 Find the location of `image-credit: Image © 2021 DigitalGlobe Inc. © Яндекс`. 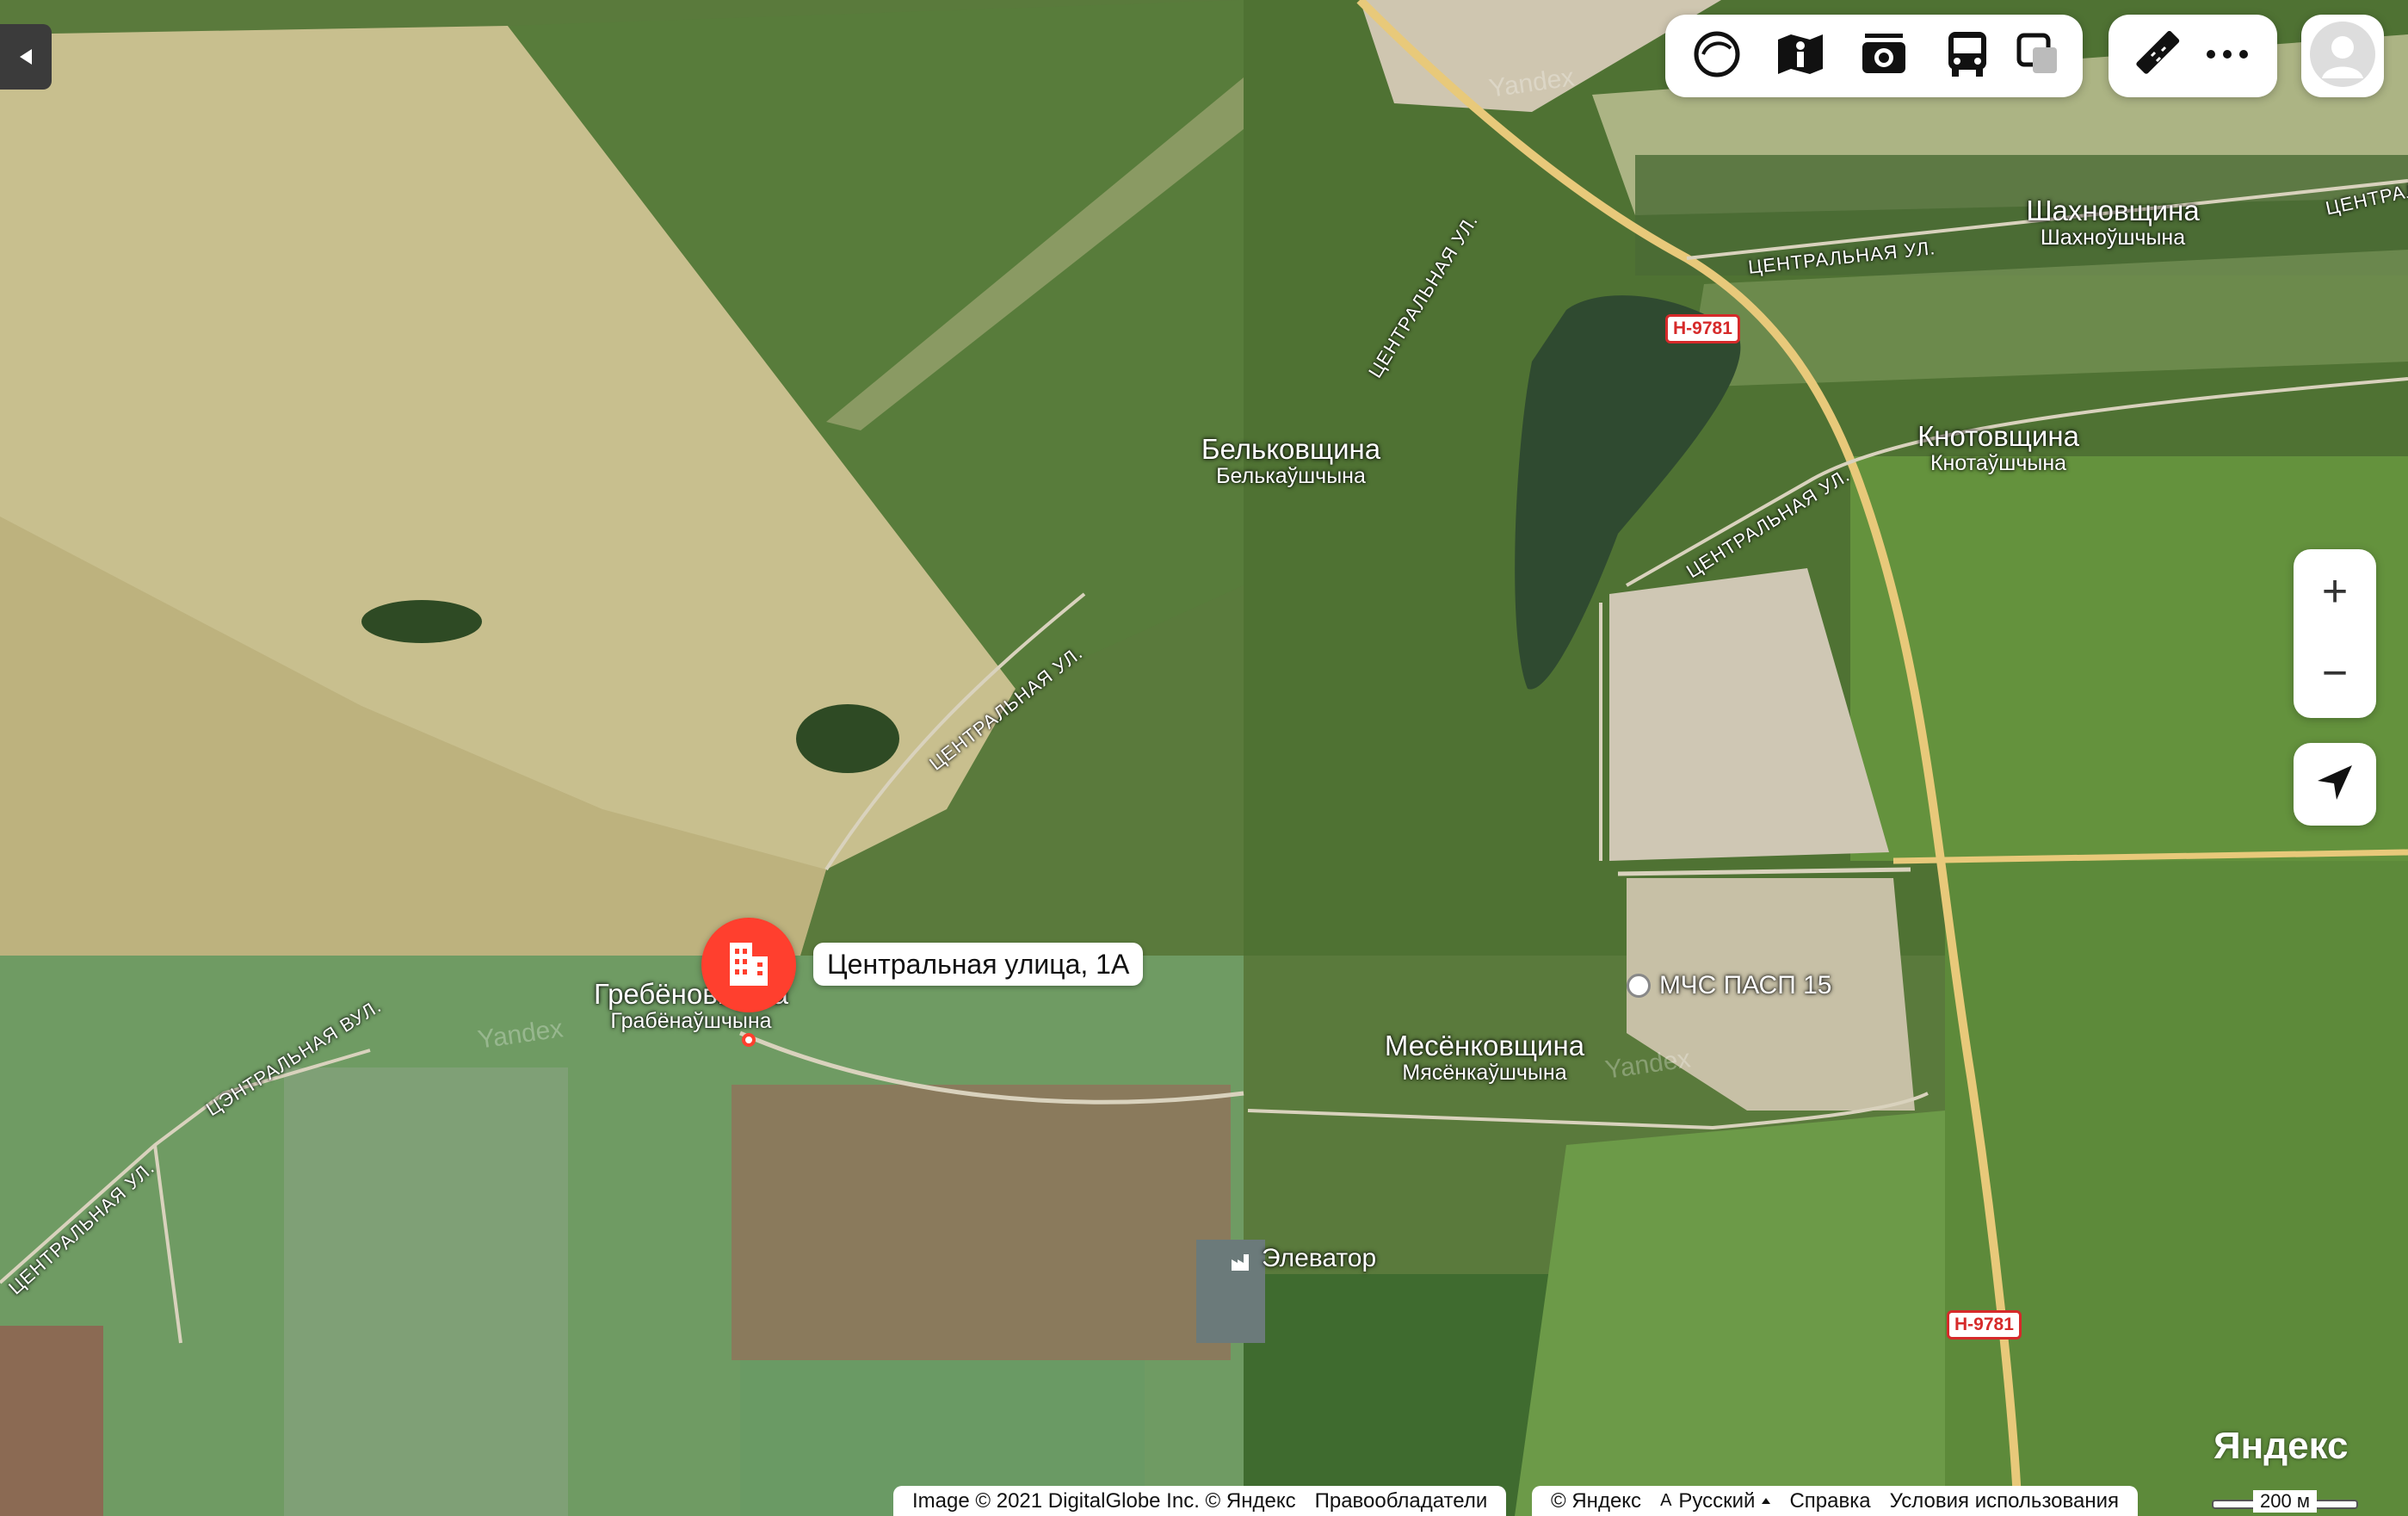

image-credit: Image © 2021 DigitalGlobe Inc. © Яндекс is located at coordinates (1104, 1500).